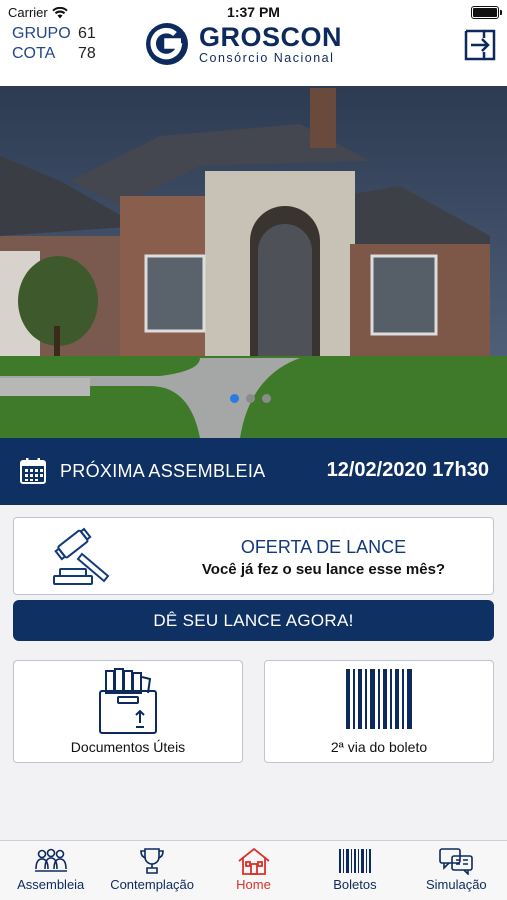  What do you see at coordinates (407, 470) in the screenshot?
I see `assembly-date: 12/02/2020 17h30` at bounding box center [407, 470].